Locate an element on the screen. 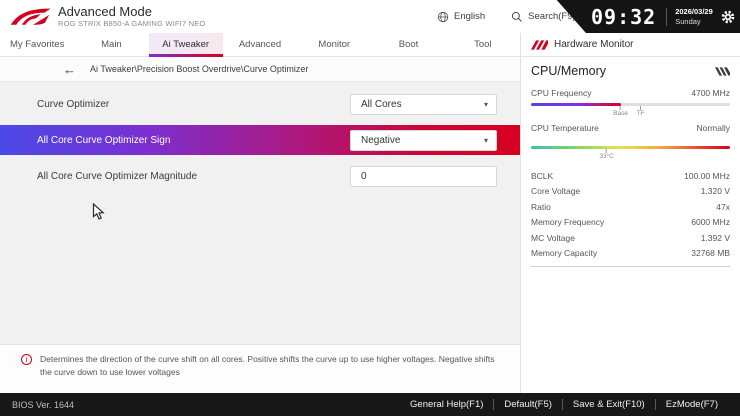 The width and height of the screenshot is (740, 416). tab-advanced: Advanced is located at coordinates (260, 44).